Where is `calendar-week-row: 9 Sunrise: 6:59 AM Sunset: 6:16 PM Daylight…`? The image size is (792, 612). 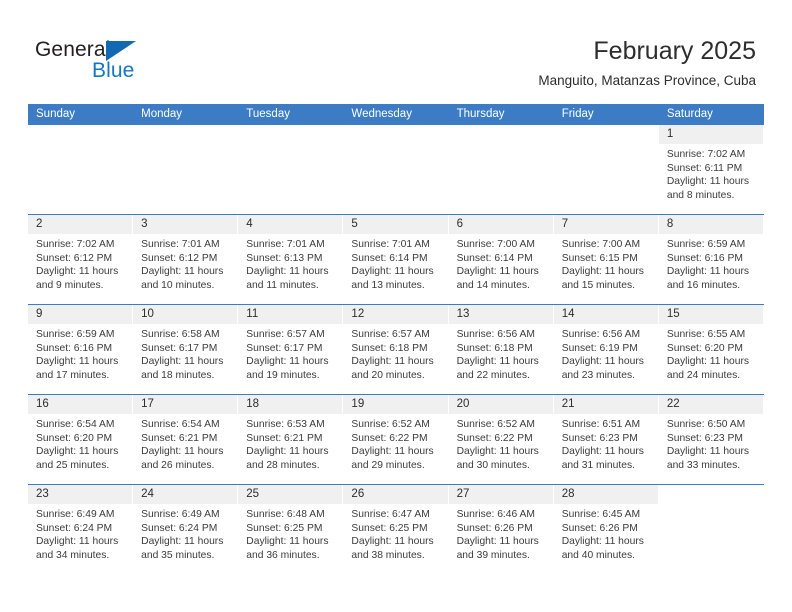 calendar-week-row: 9 Sunrise: 6:59 AM Sunset: 6:16 PM Daylight… is located at coordinates (396, 349).